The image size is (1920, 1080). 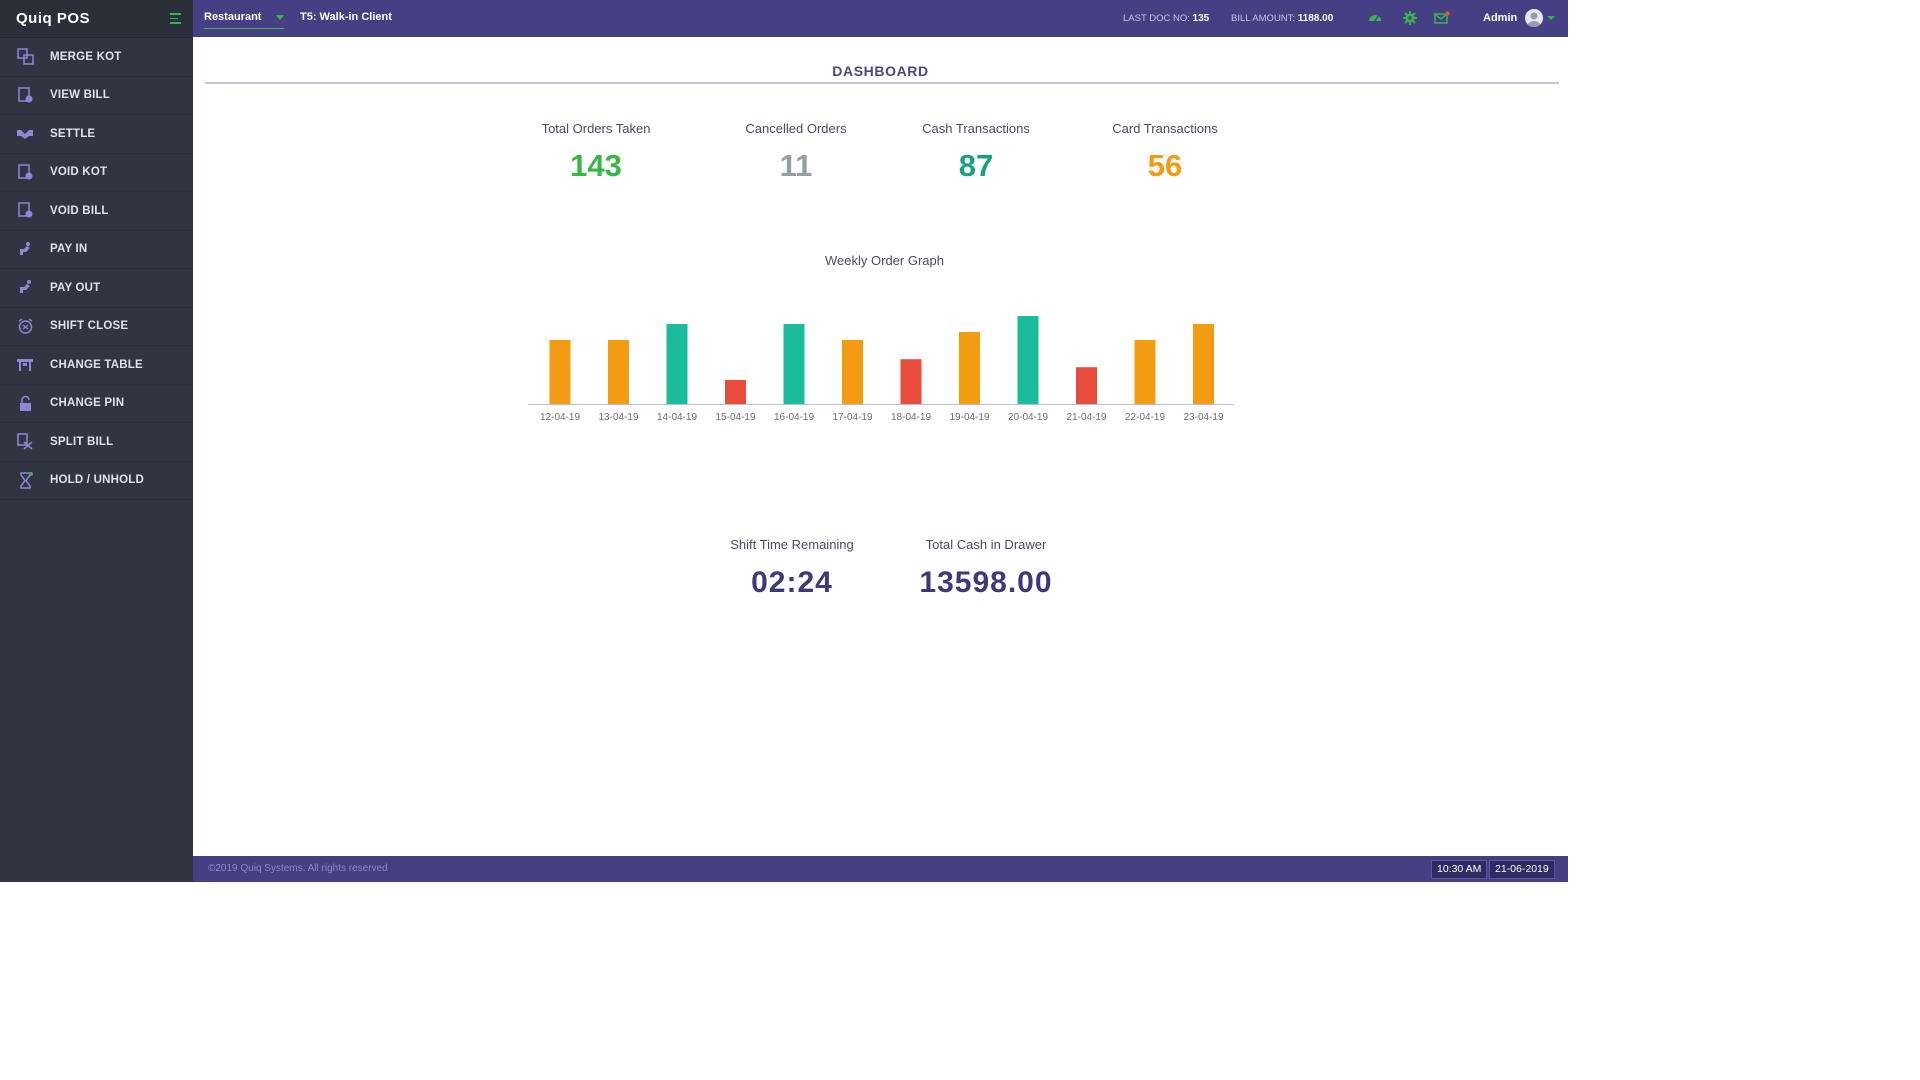 I want to click on x-tick-label: 12-04-19, so click(x=560, y=417).